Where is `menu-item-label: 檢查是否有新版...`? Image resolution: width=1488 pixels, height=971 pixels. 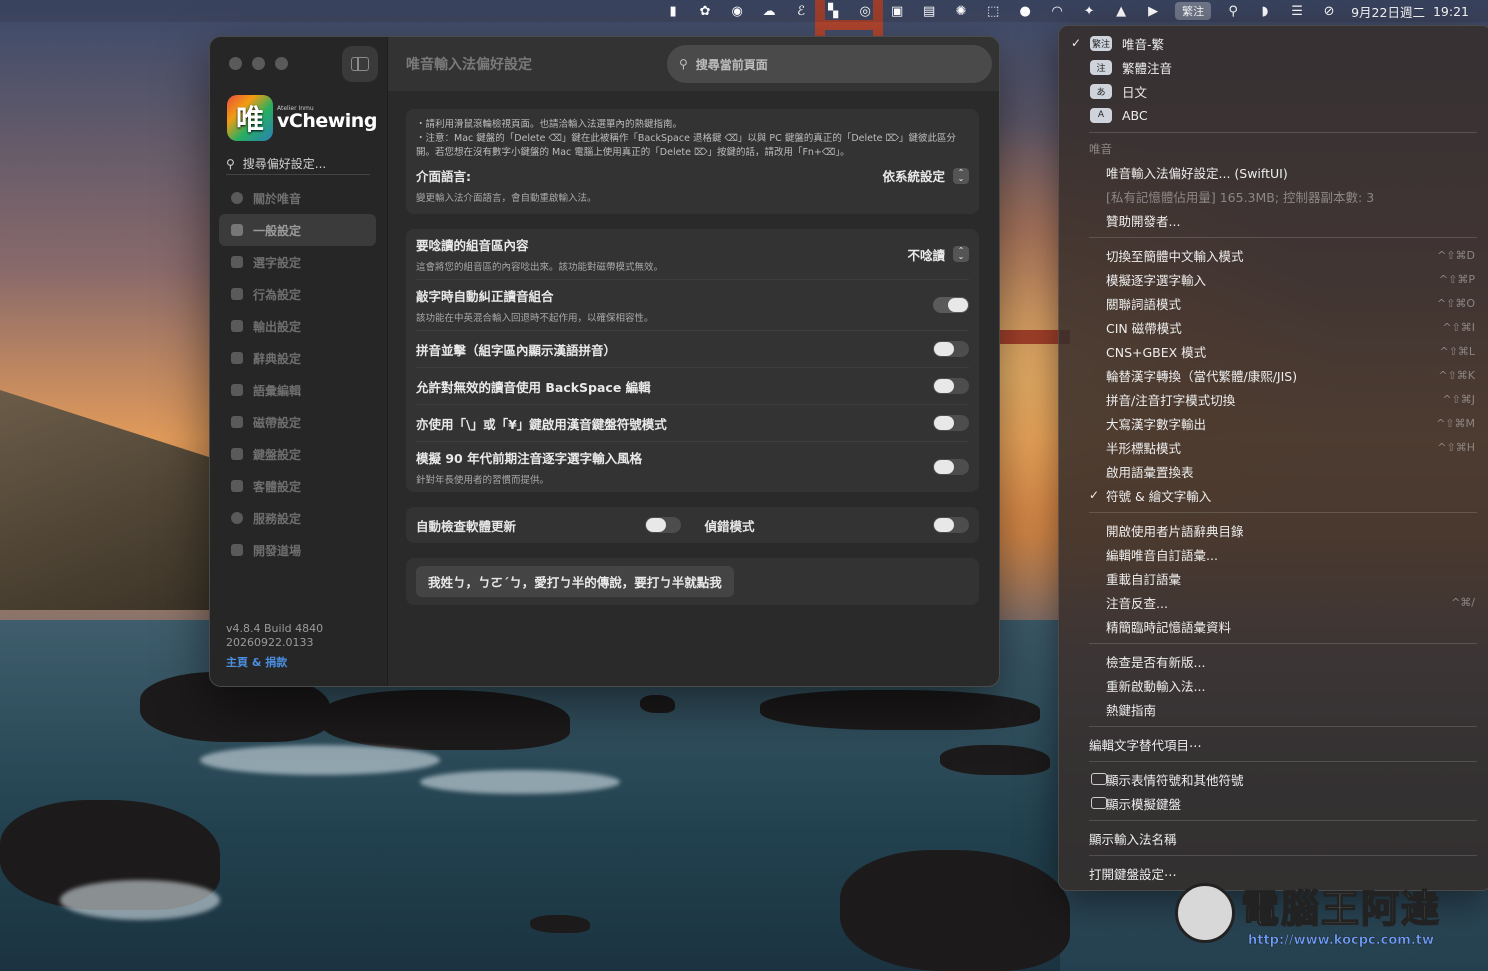
menu-item-label: 檢查是否有新版... is located at coordinates (1156, 662).